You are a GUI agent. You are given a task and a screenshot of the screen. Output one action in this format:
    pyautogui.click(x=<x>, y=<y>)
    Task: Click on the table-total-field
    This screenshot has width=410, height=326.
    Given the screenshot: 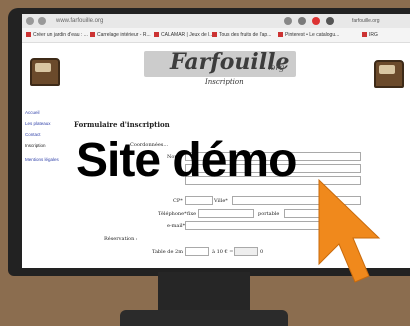 What is the action you would take?
    pyautogui.click(x=246, y=251)
    